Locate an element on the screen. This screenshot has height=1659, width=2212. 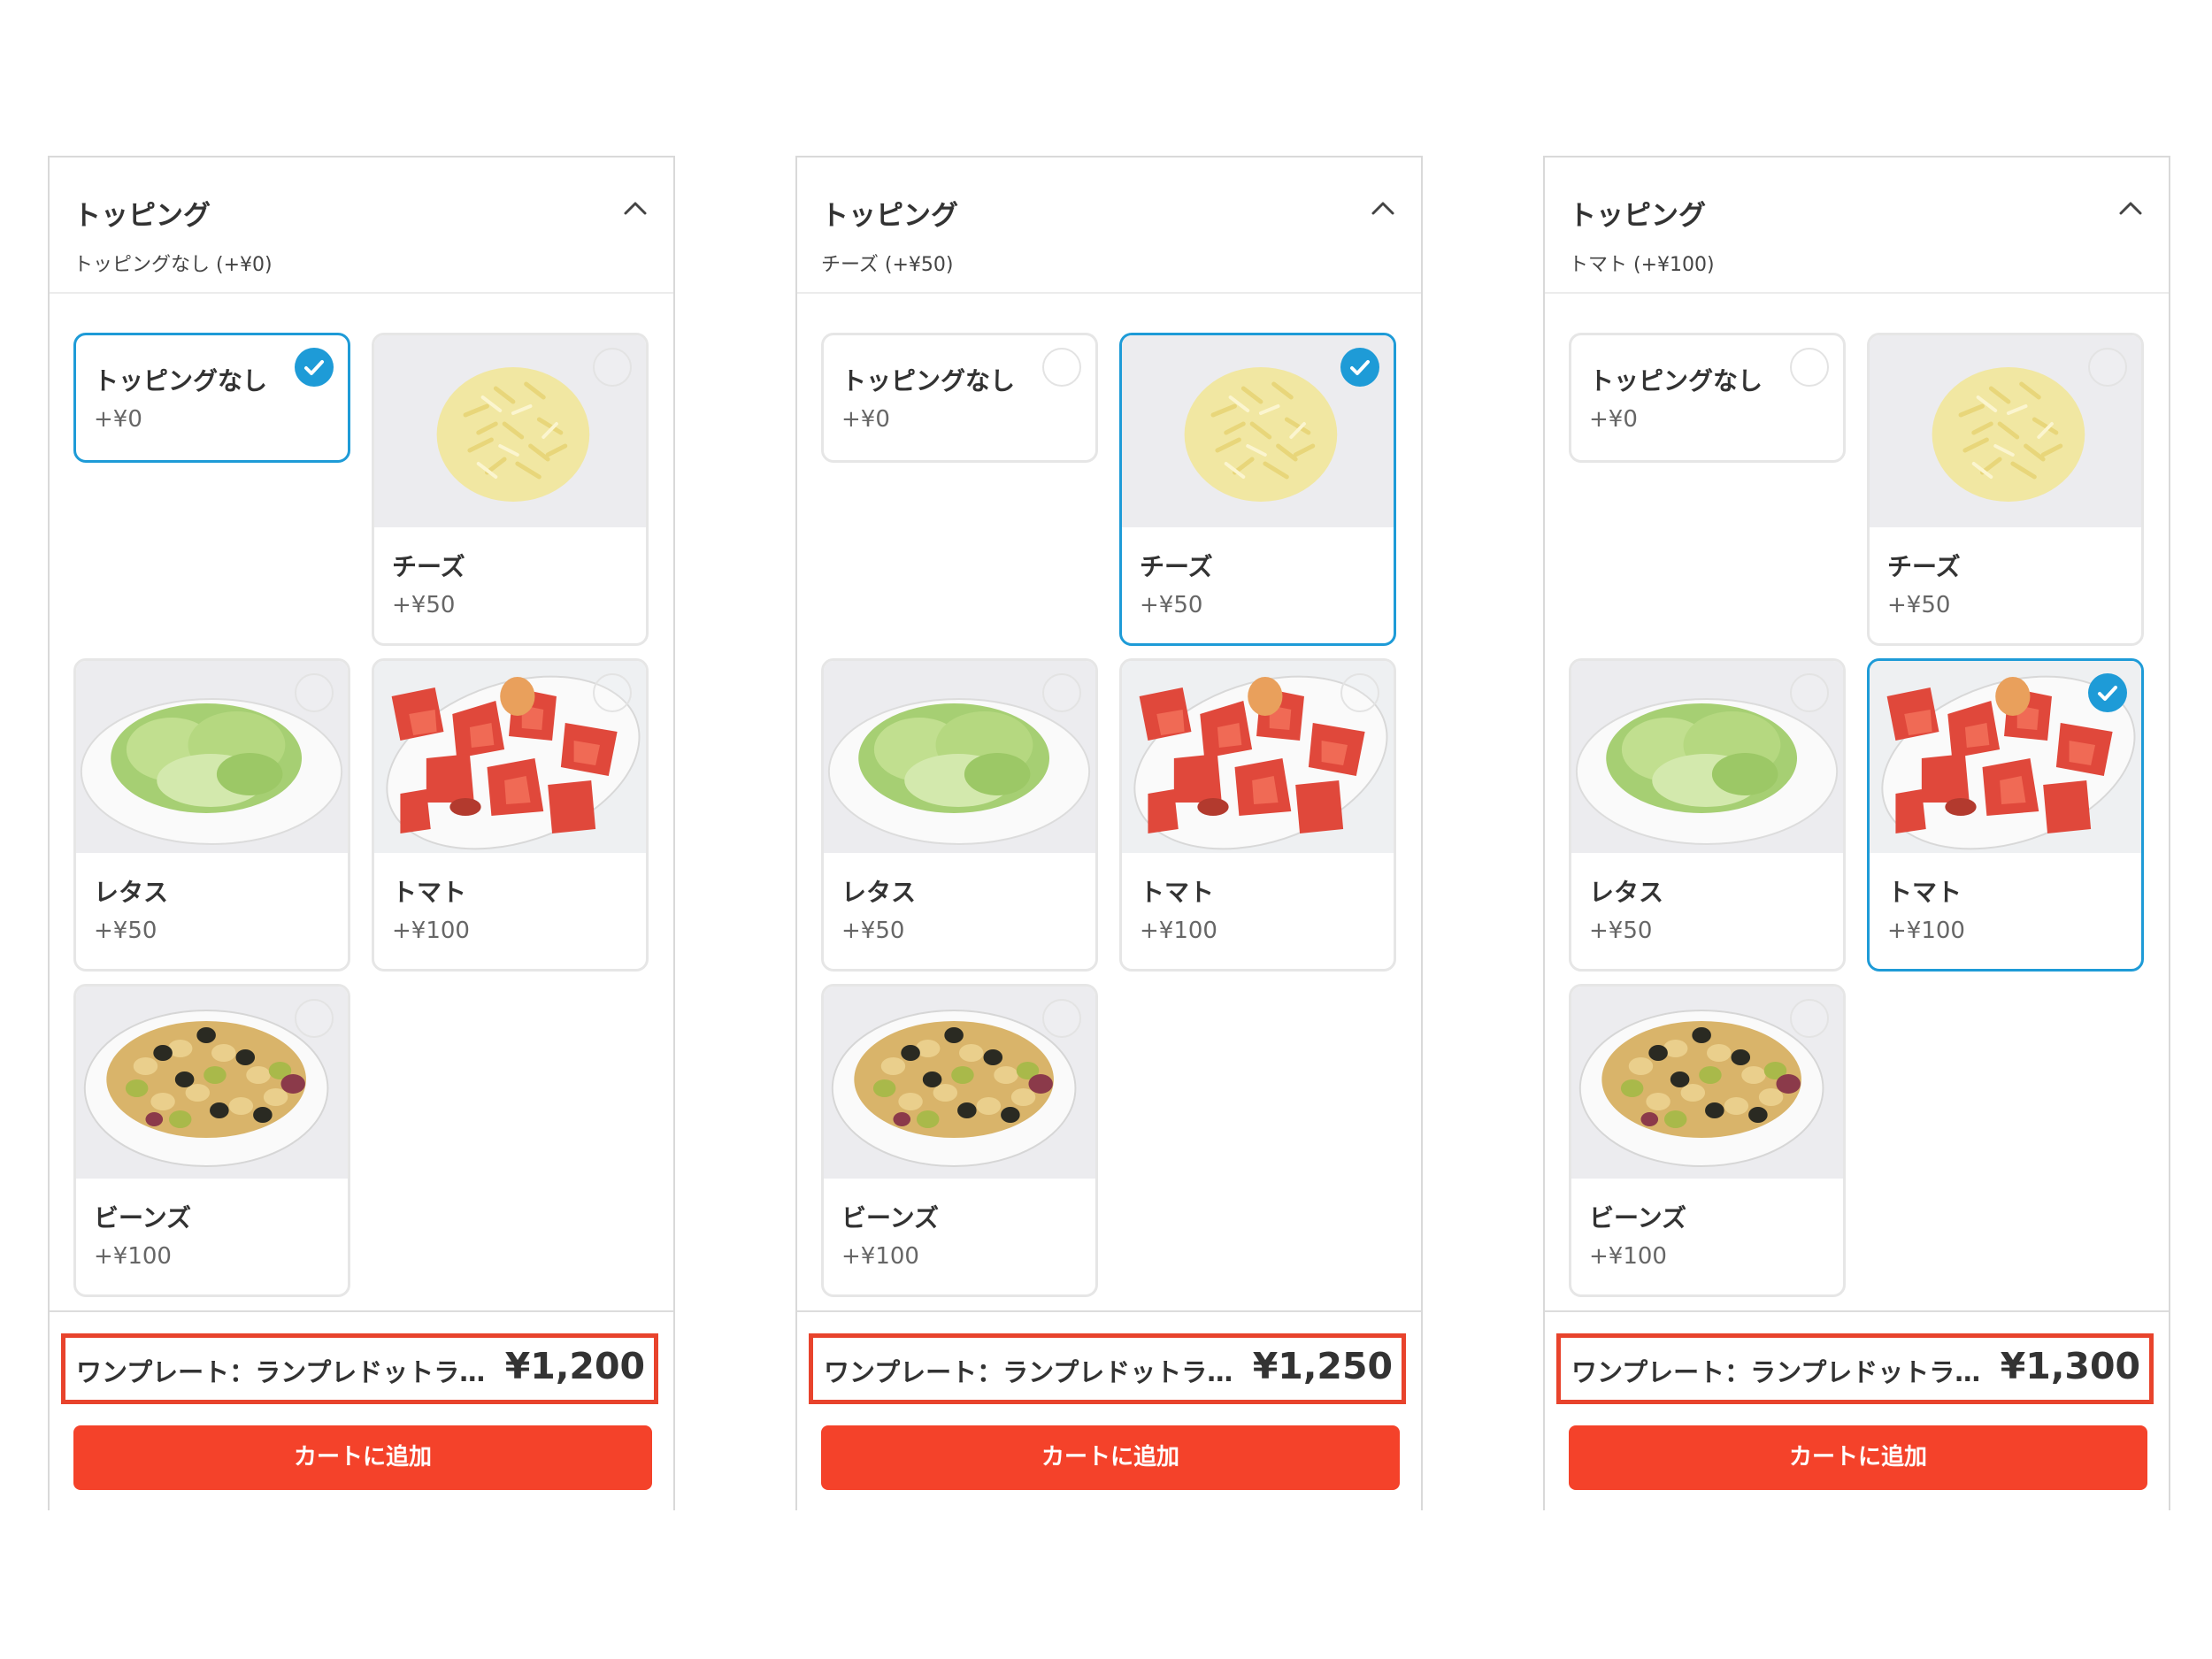
summary-highlight: ワンプレート：ランプレドットラ… ¥1,200 is located at coordinates (359, 1369).